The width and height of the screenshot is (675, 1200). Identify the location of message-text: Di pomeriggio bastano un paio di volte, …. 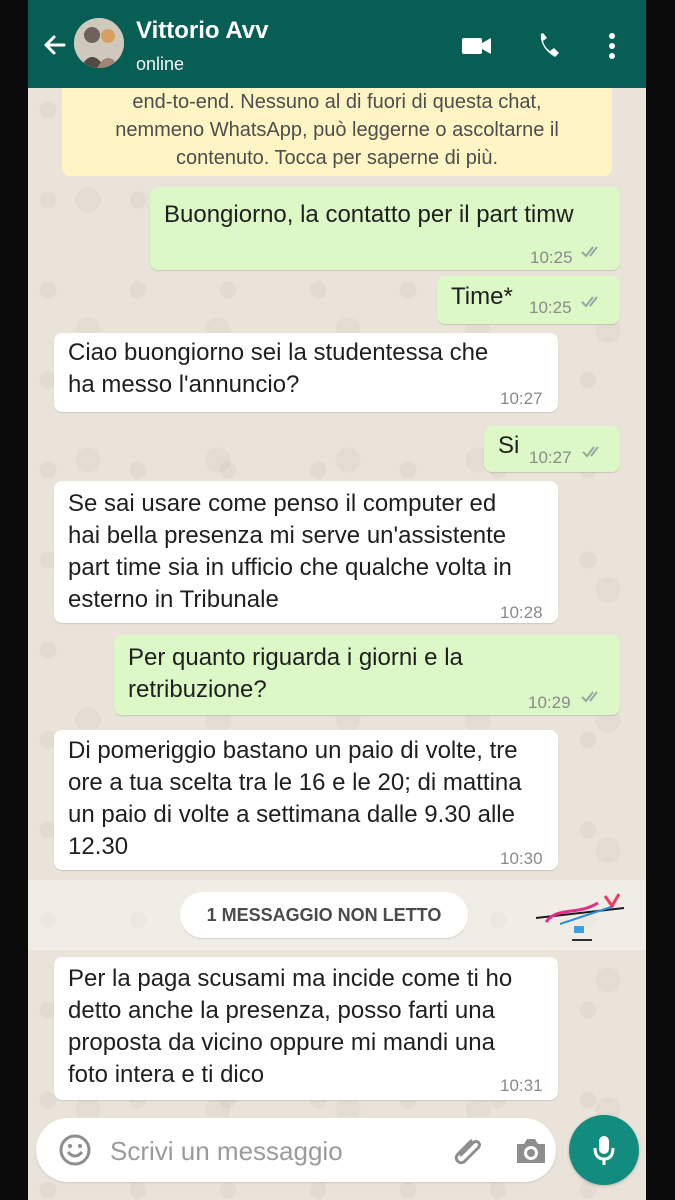
(293, 750).